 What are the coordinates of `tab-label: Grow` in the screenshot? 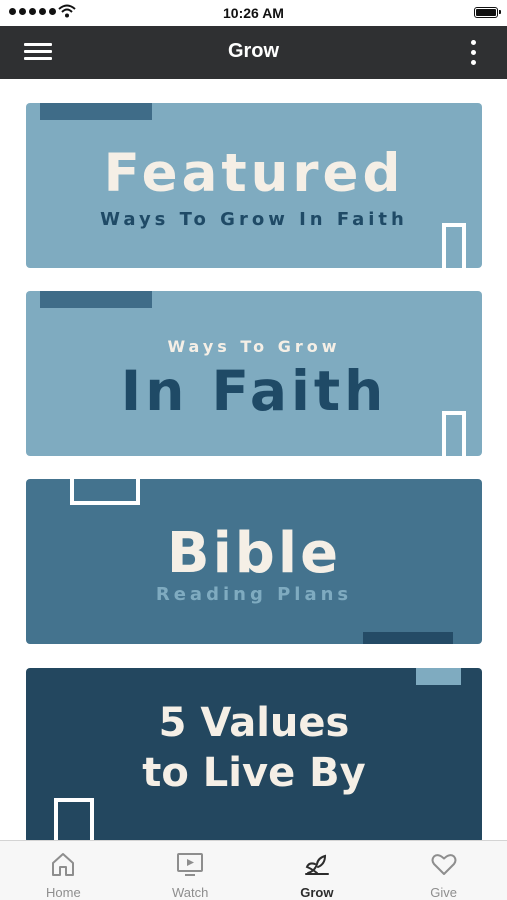 It's located at (317, 892).